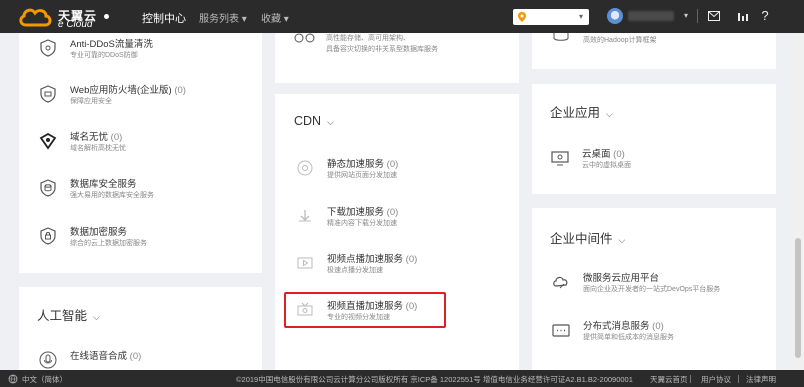 This screenshot has height=387, width=804. Describe the element at coordinates (98, 148) in the screenshot. I see `service-description: 域名解析高枕无忧` at that location.